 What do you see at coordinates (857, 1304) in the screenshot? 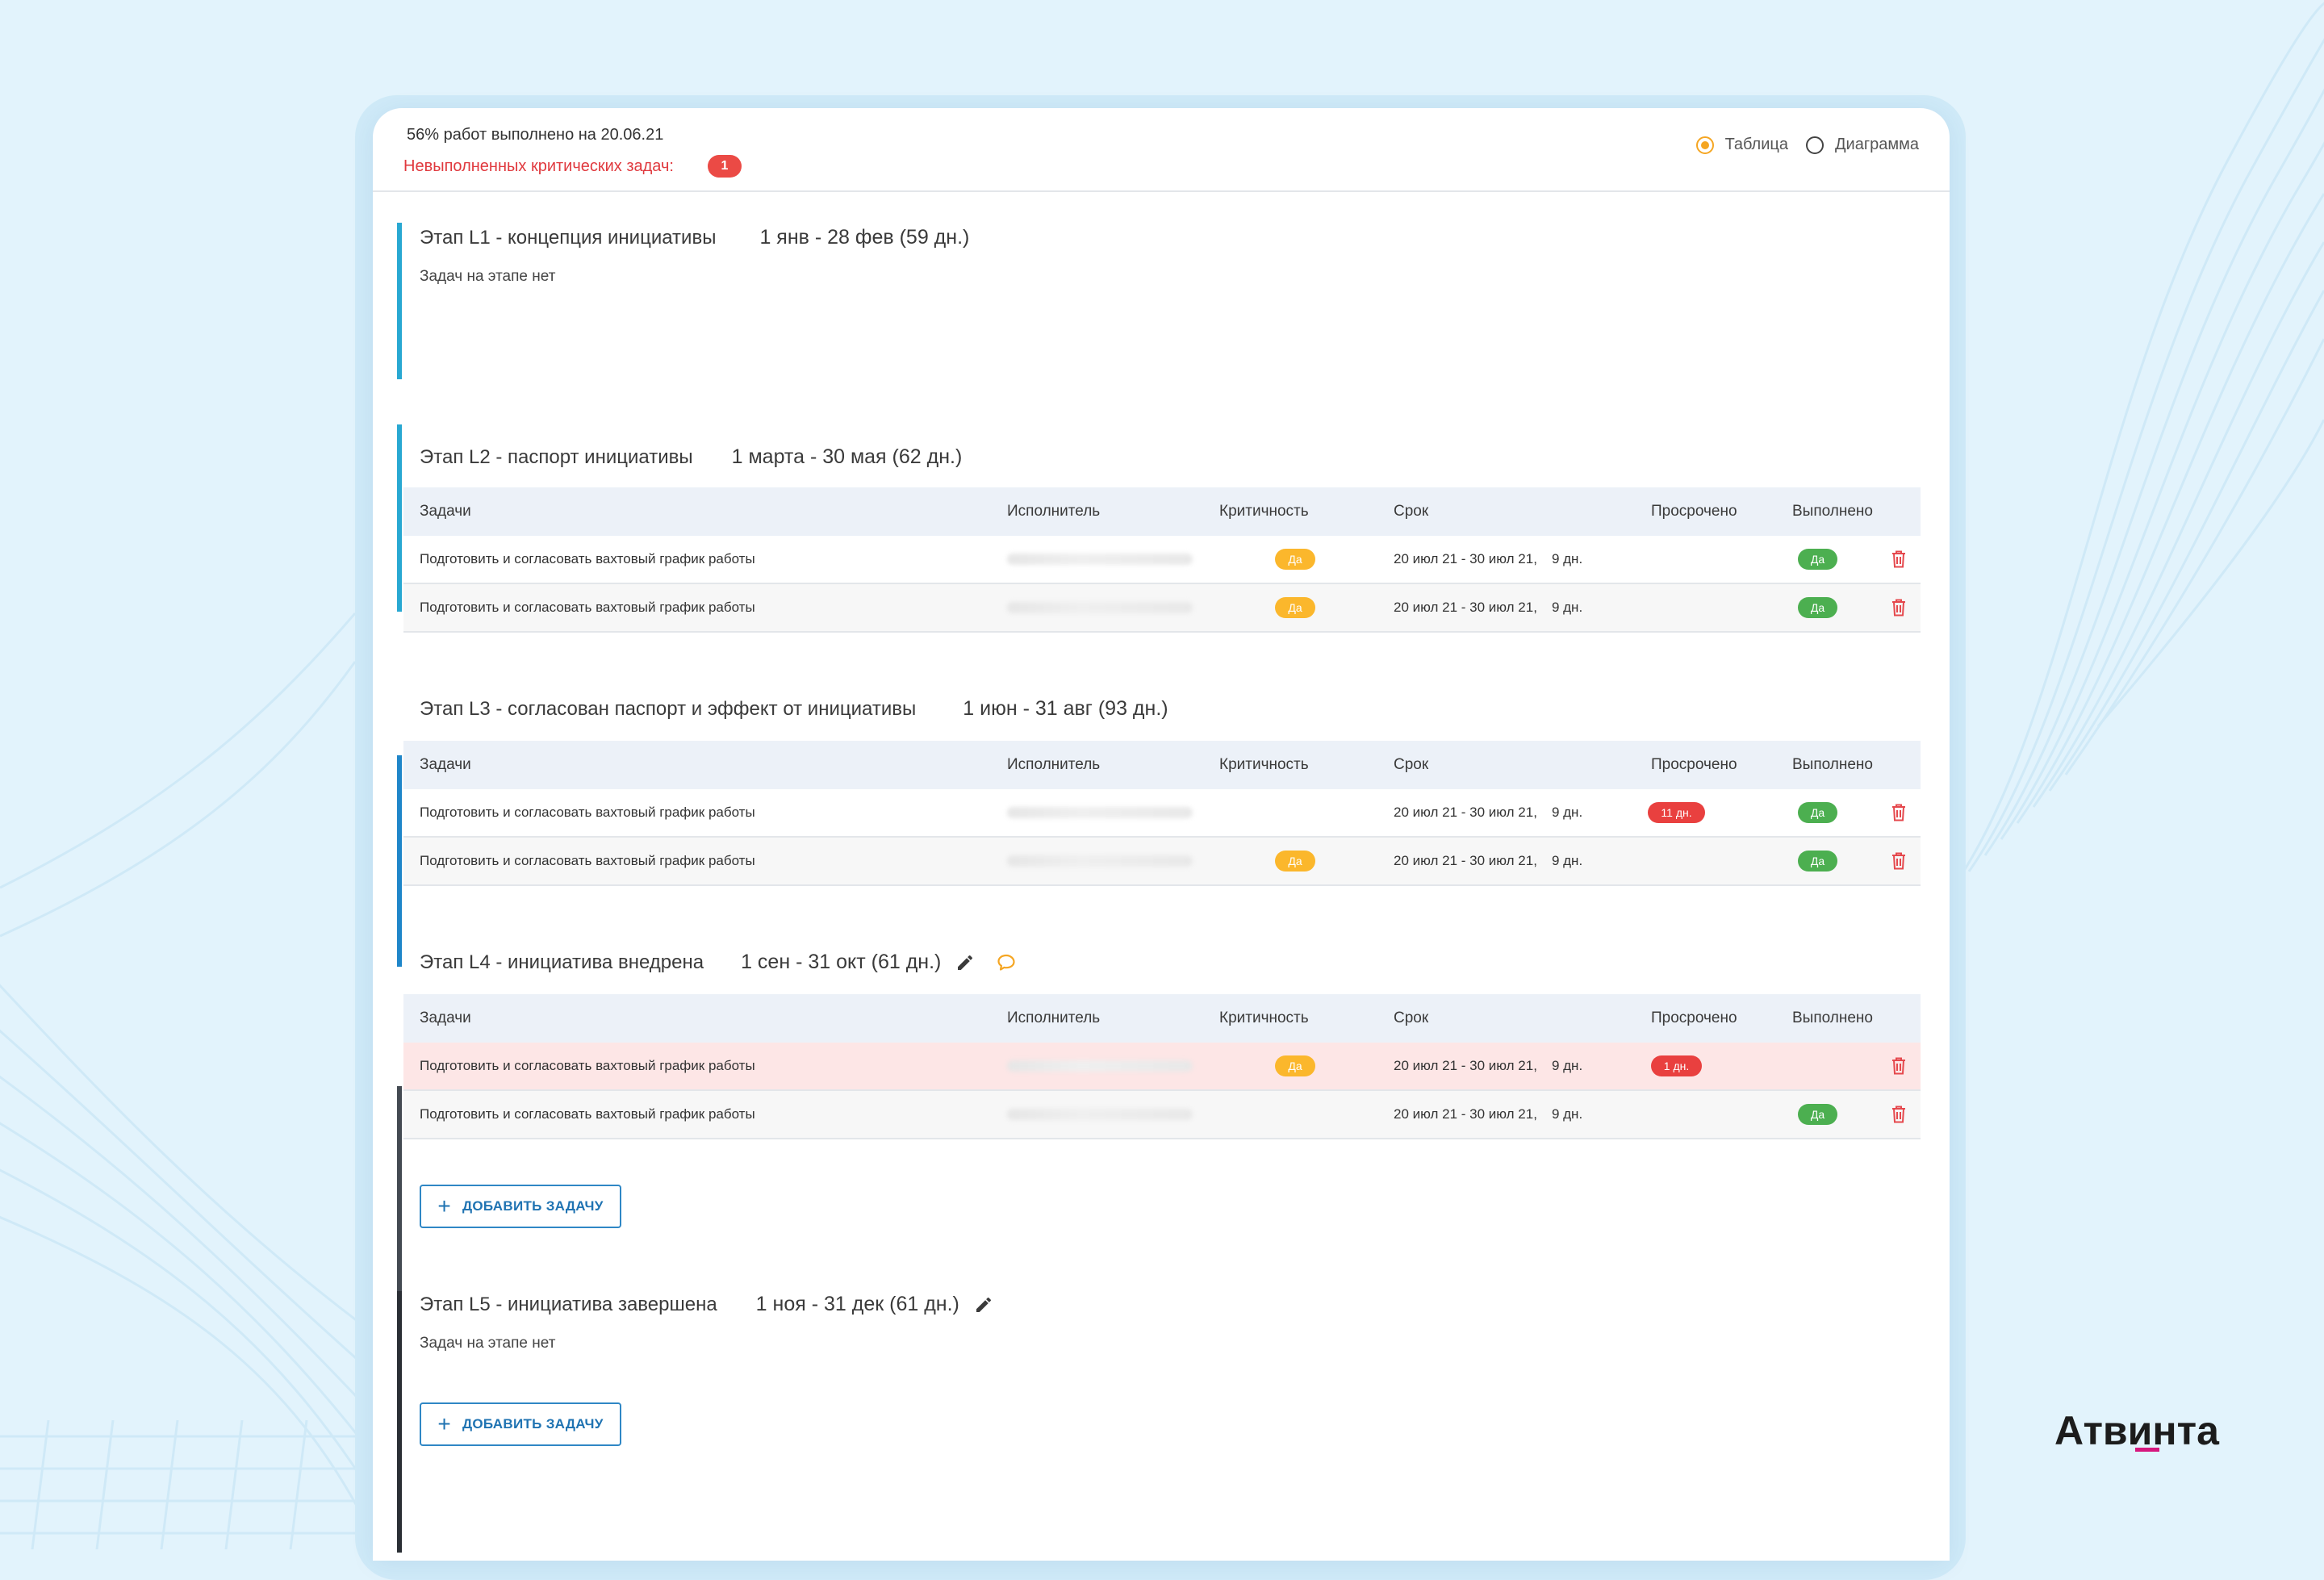
I see `stage-dates: 1 ноя - 31 дек (61 дн.)` at bounding box center [857, 1304].